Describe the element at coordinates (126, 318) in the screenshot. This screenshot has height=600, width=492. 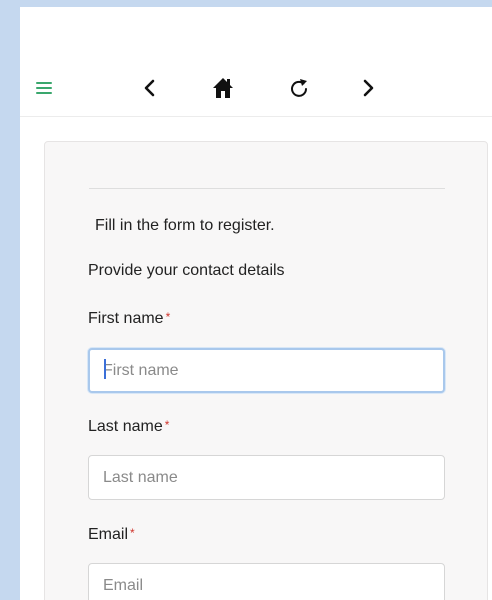
I see `first-name-label-text: First name` at that location.